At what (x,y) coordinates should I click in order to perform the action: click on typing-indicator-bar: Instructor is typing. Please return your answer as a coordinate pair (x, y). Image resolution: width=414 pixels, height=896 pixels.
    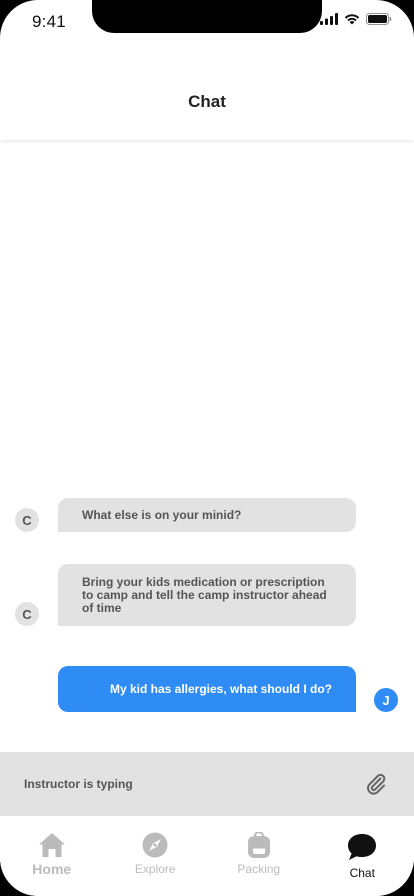
    Looking at the image, I should click on (207, 784).